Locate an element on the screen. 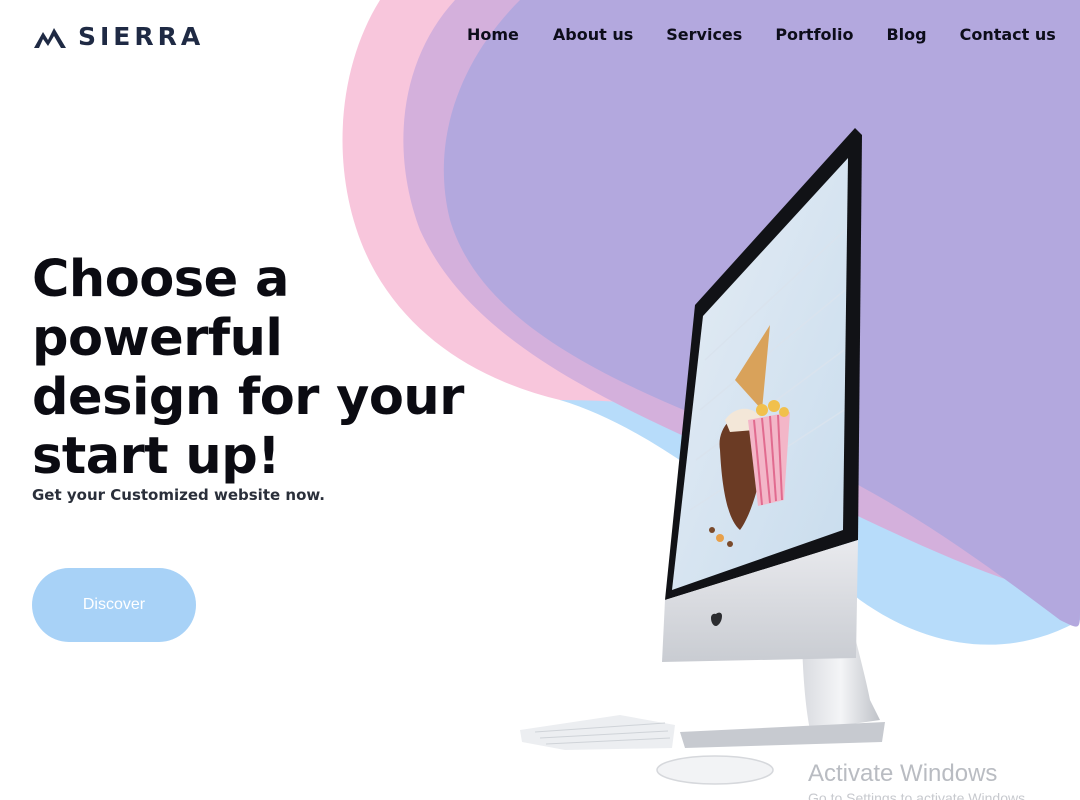  nav-portfolio: Portfolio is located at coordinates (814, 34).